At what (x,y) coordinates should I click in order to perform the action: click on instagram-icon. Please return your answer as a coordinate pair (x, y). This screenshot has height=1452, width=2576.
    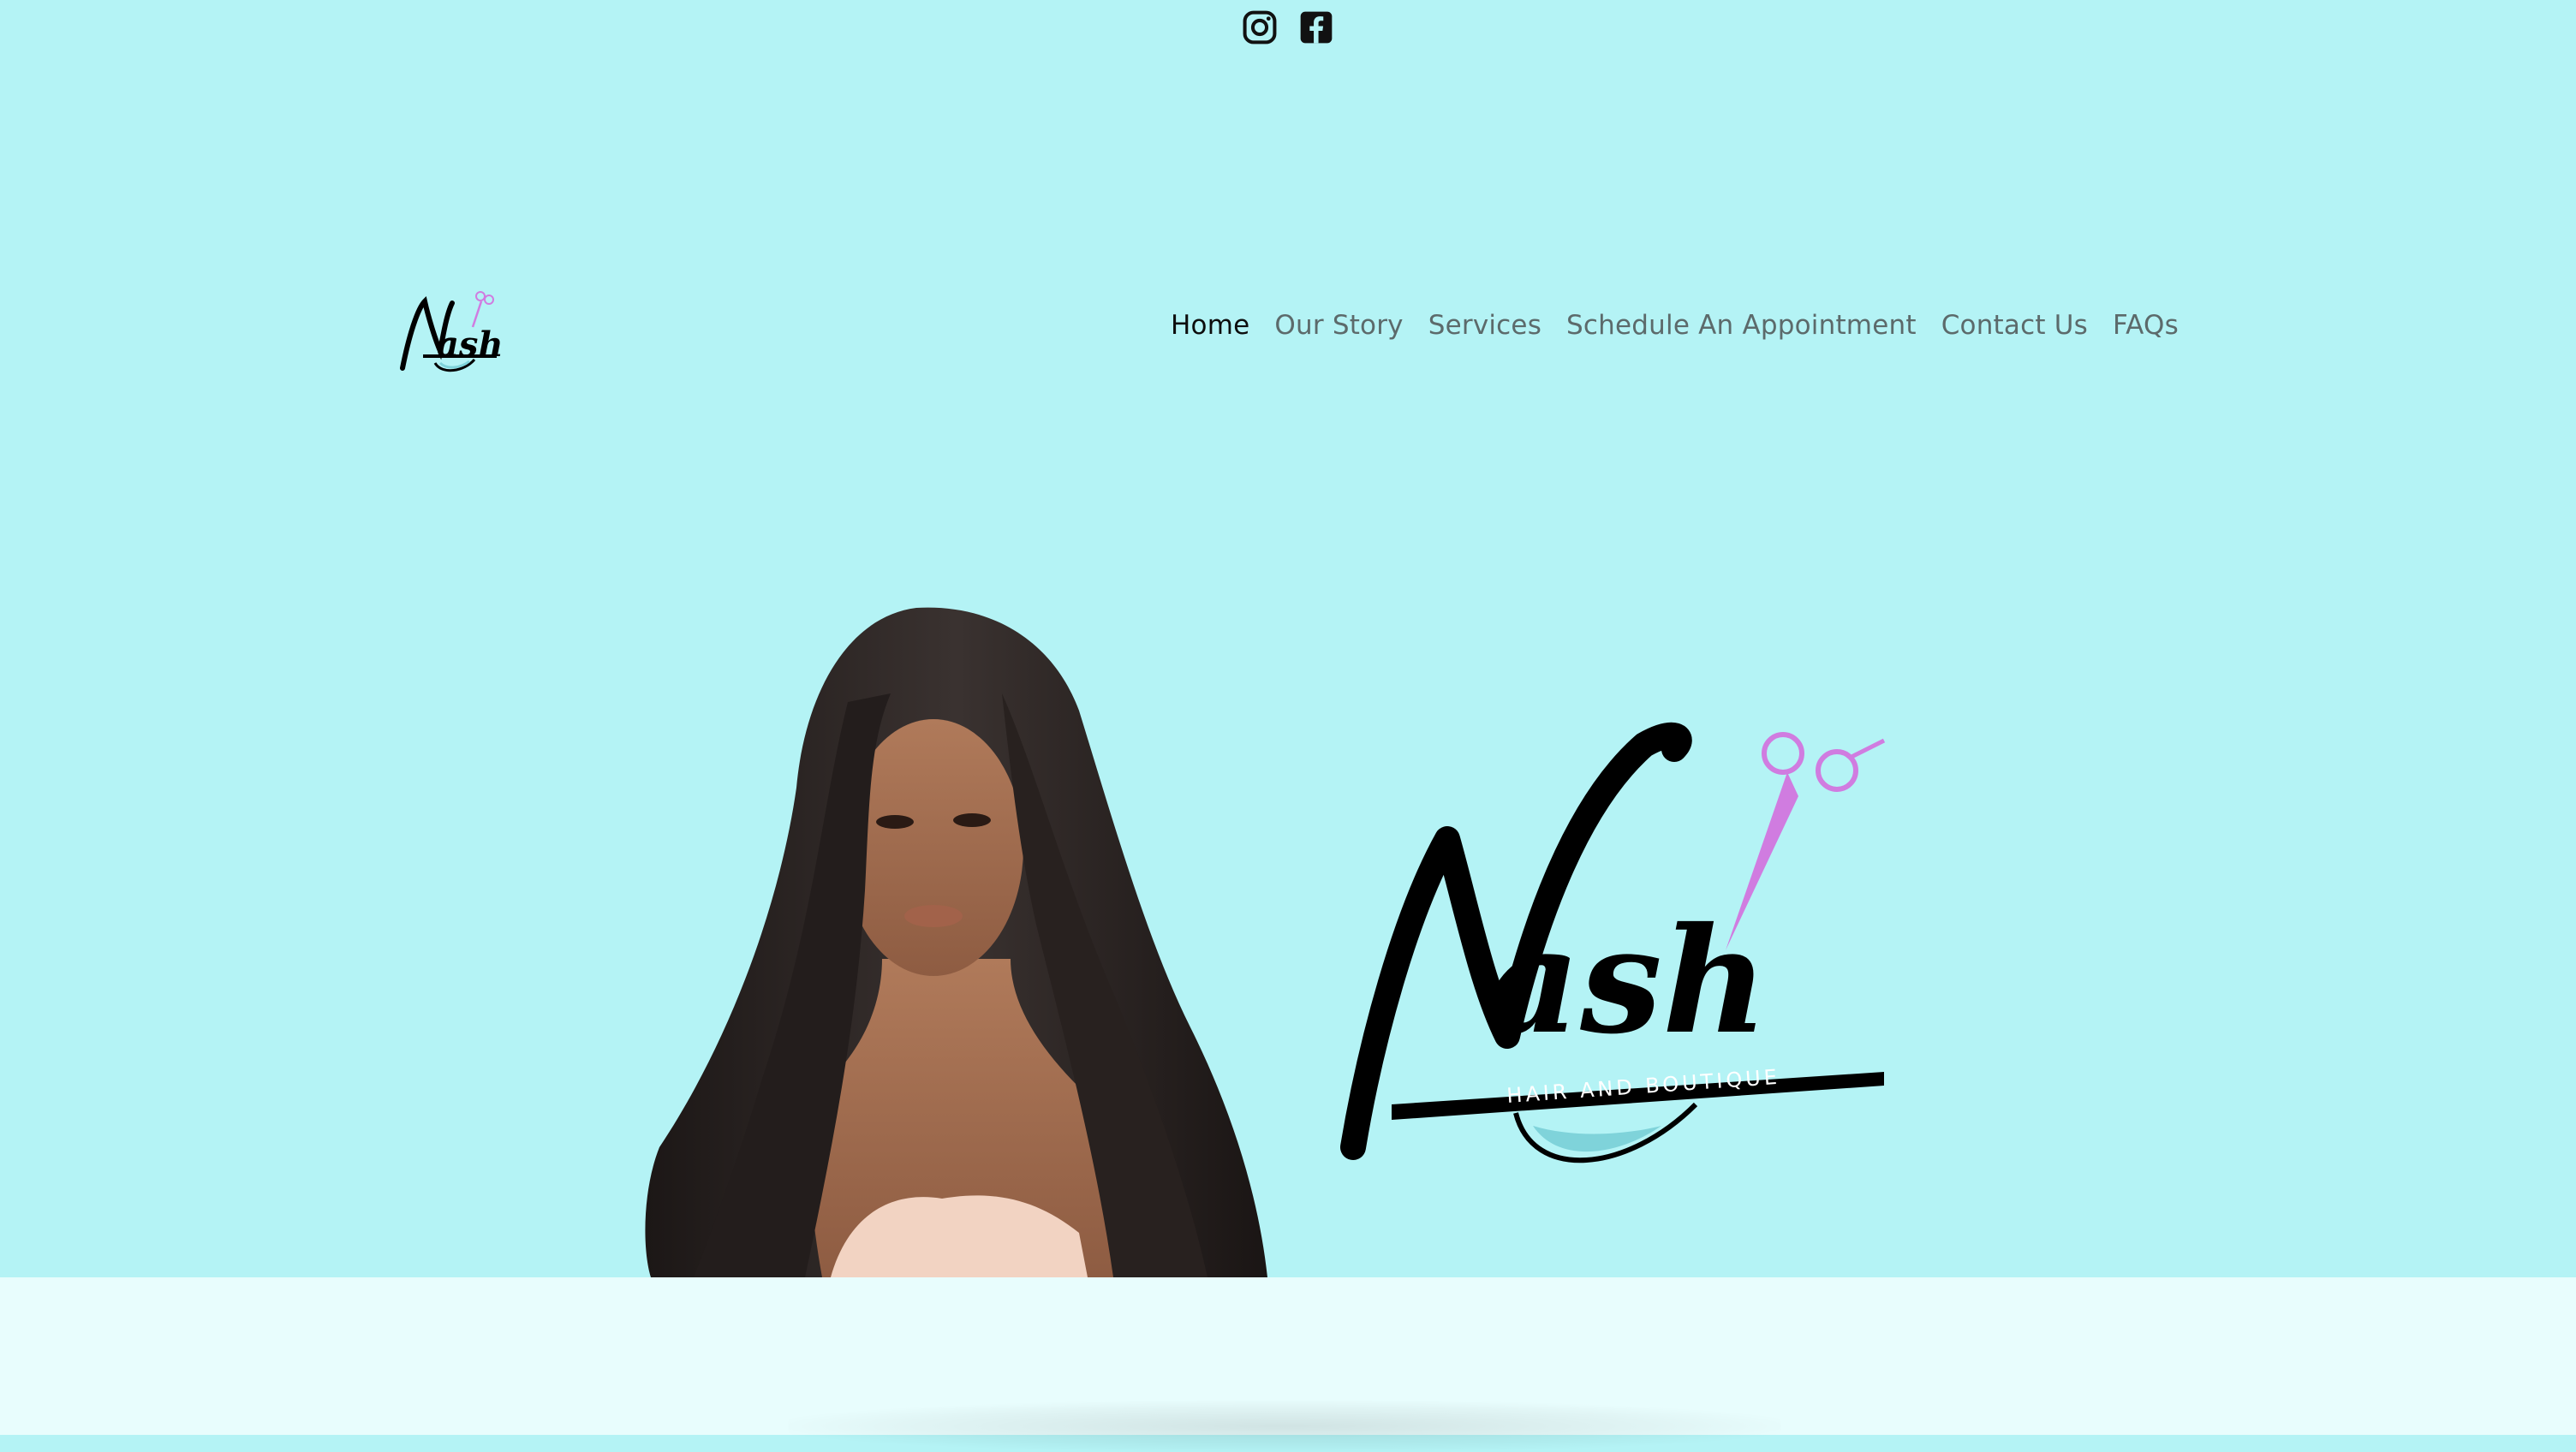
    Looking at the image, I should click on (1260, 28).